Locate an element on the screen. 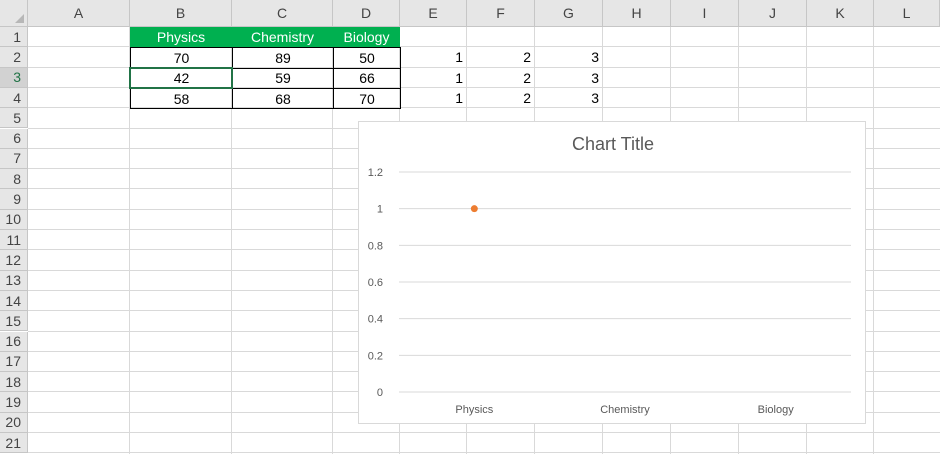 The image size is (940, 454). row-header-14: 14 is located at coordinates (14, 301).